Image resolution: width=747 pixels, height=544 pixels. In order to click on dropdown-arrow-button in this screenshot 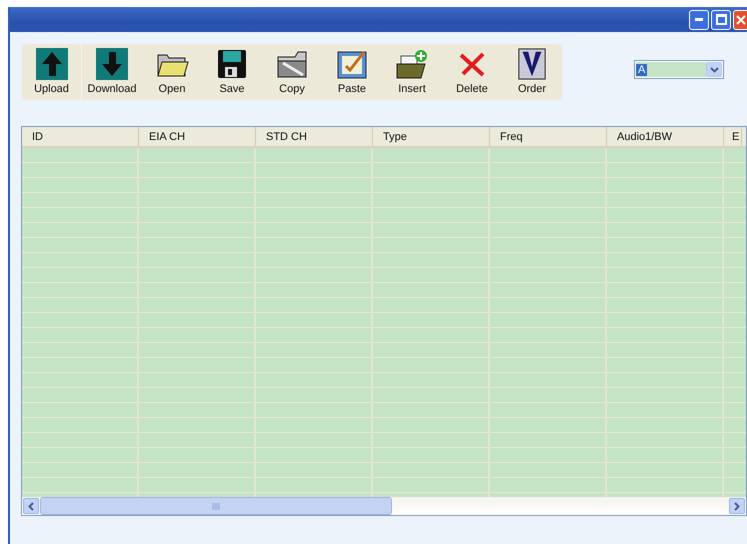, I will do `click(714, 69)`.